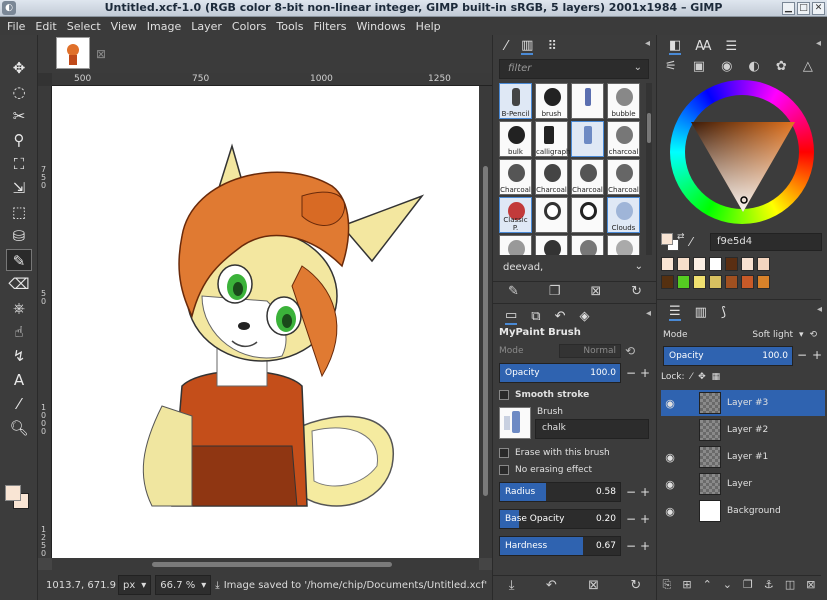 The image size is (827, 600). Describe the element at coordinates (19, 68) in the screenshot. I see `move-tool-icon: ✥` at that location.